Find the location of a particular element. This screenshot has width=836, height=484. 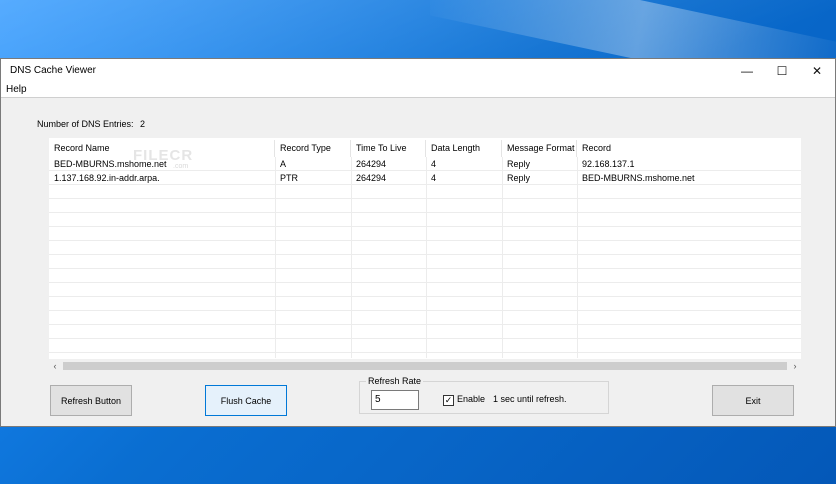

refresh-button: Refresh Button is located at coordinates (91, 400).